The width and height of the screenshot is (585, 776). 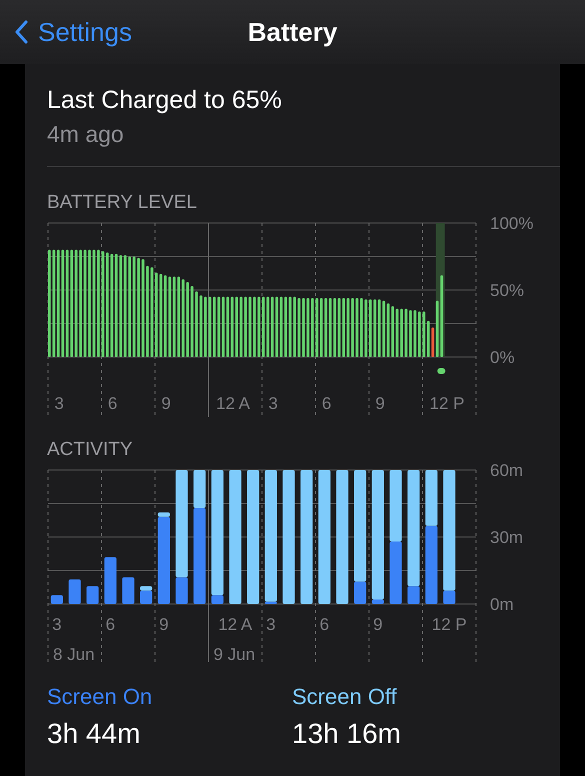 What do you see at coordinates (512, 223) in the screenshot?
I see `y-axis-label: 100%` at bounding box center [512, 223].